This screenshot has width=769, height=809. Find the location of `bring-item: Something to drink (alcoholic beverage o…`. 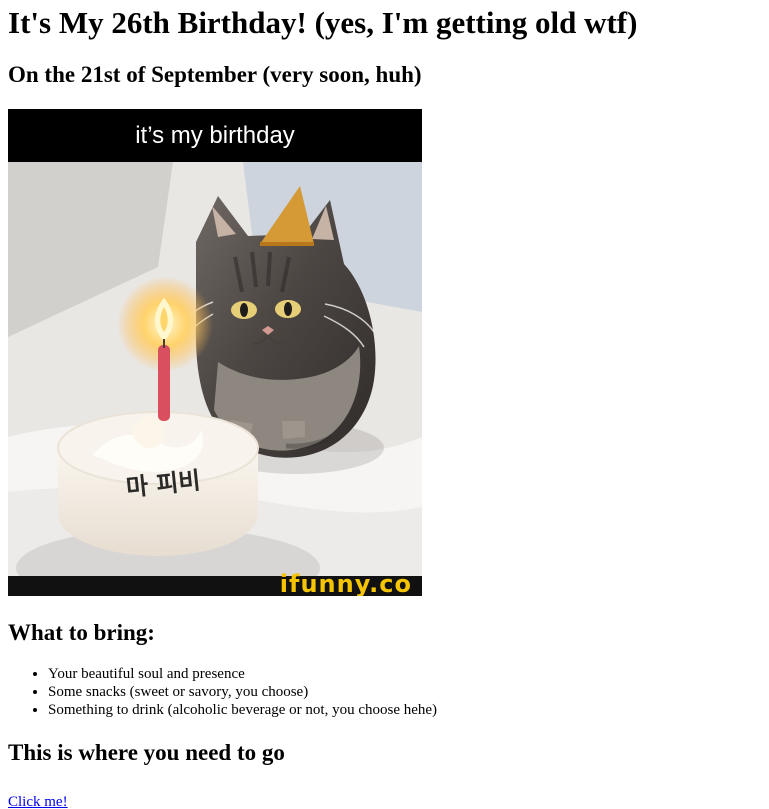

bring-item: Something to drink (alcoholic beverage o… is located at coordinates (404, 710).